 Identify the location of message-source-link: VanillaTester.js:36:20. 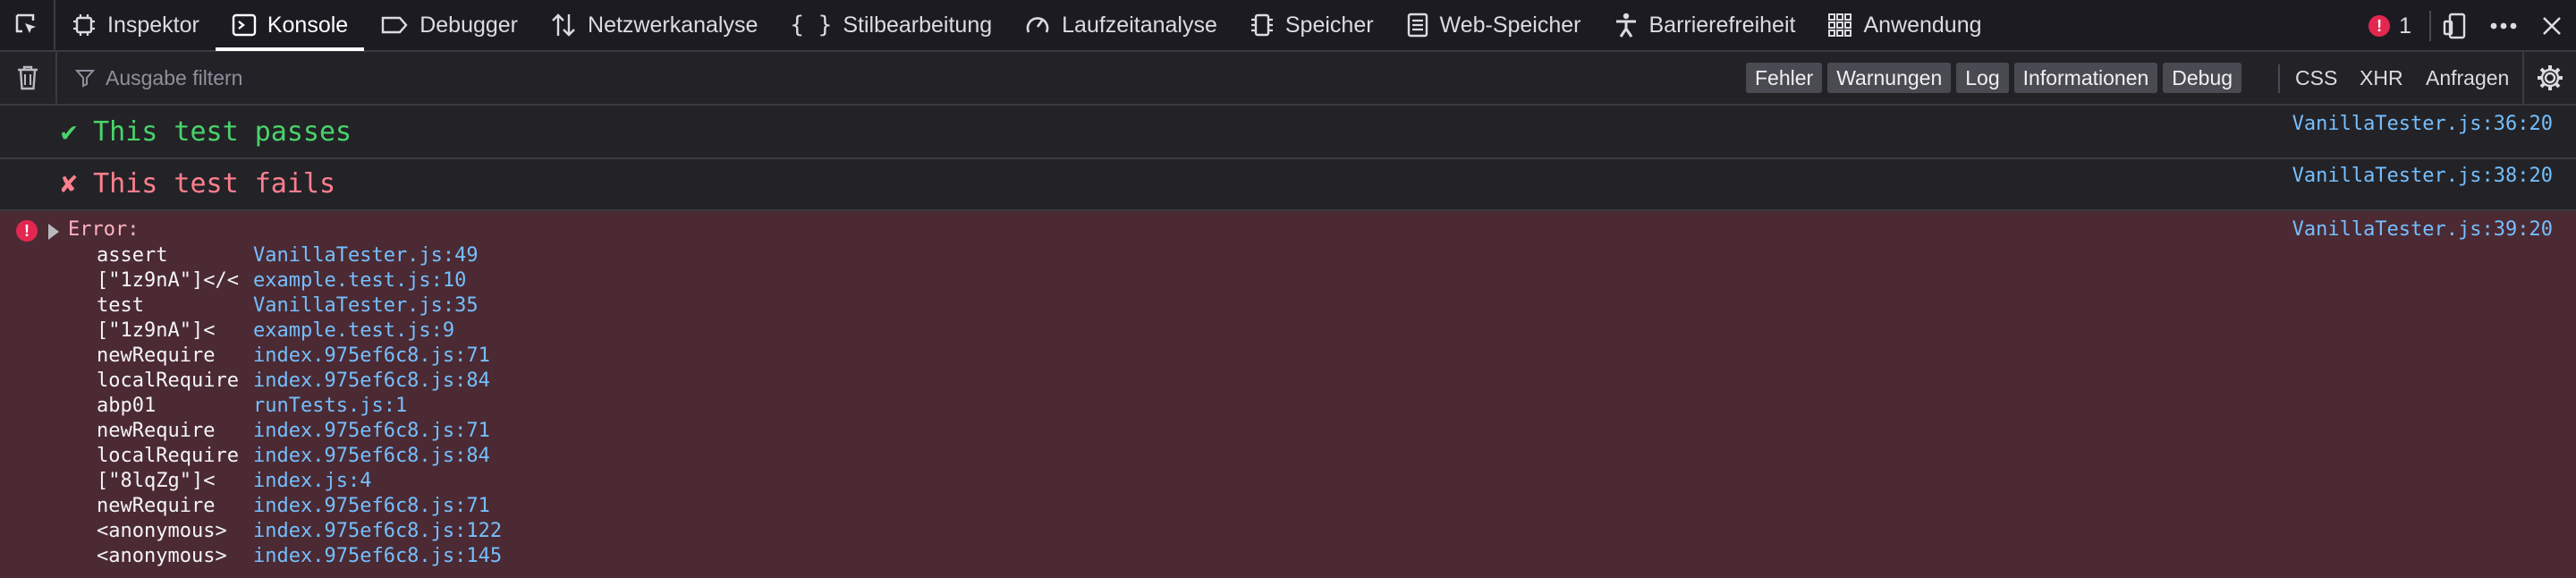
(2422, 124).